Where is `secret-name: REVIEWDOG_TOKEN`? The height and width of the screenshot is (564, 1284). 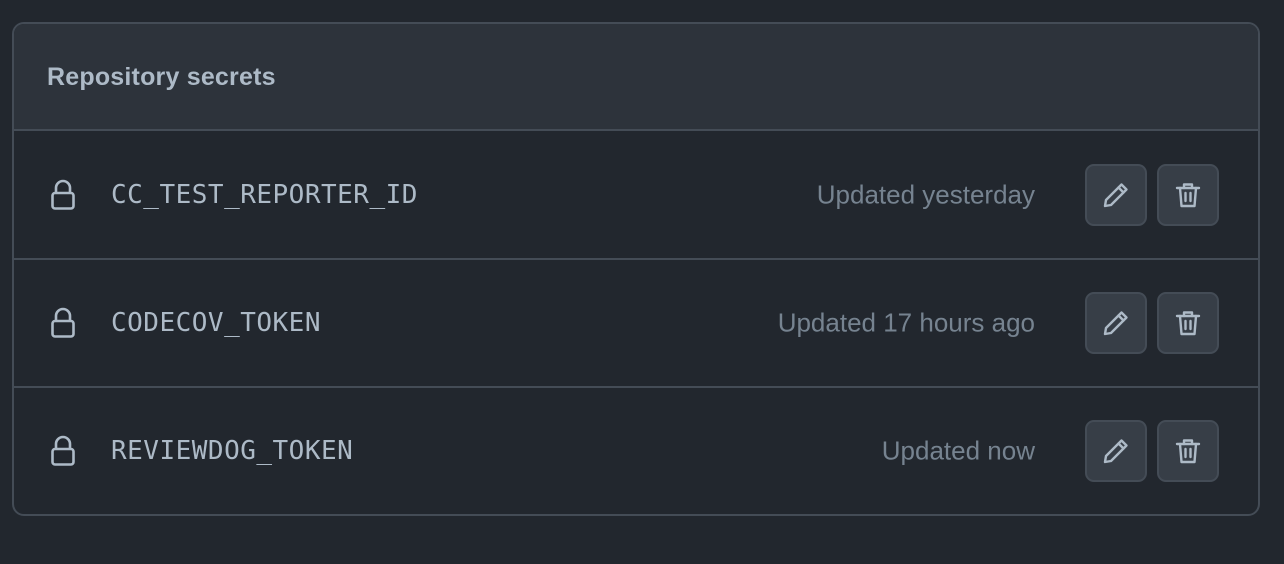
secret-name: REVIEWDOG_TOKEN is located at coordinates (232, 451).